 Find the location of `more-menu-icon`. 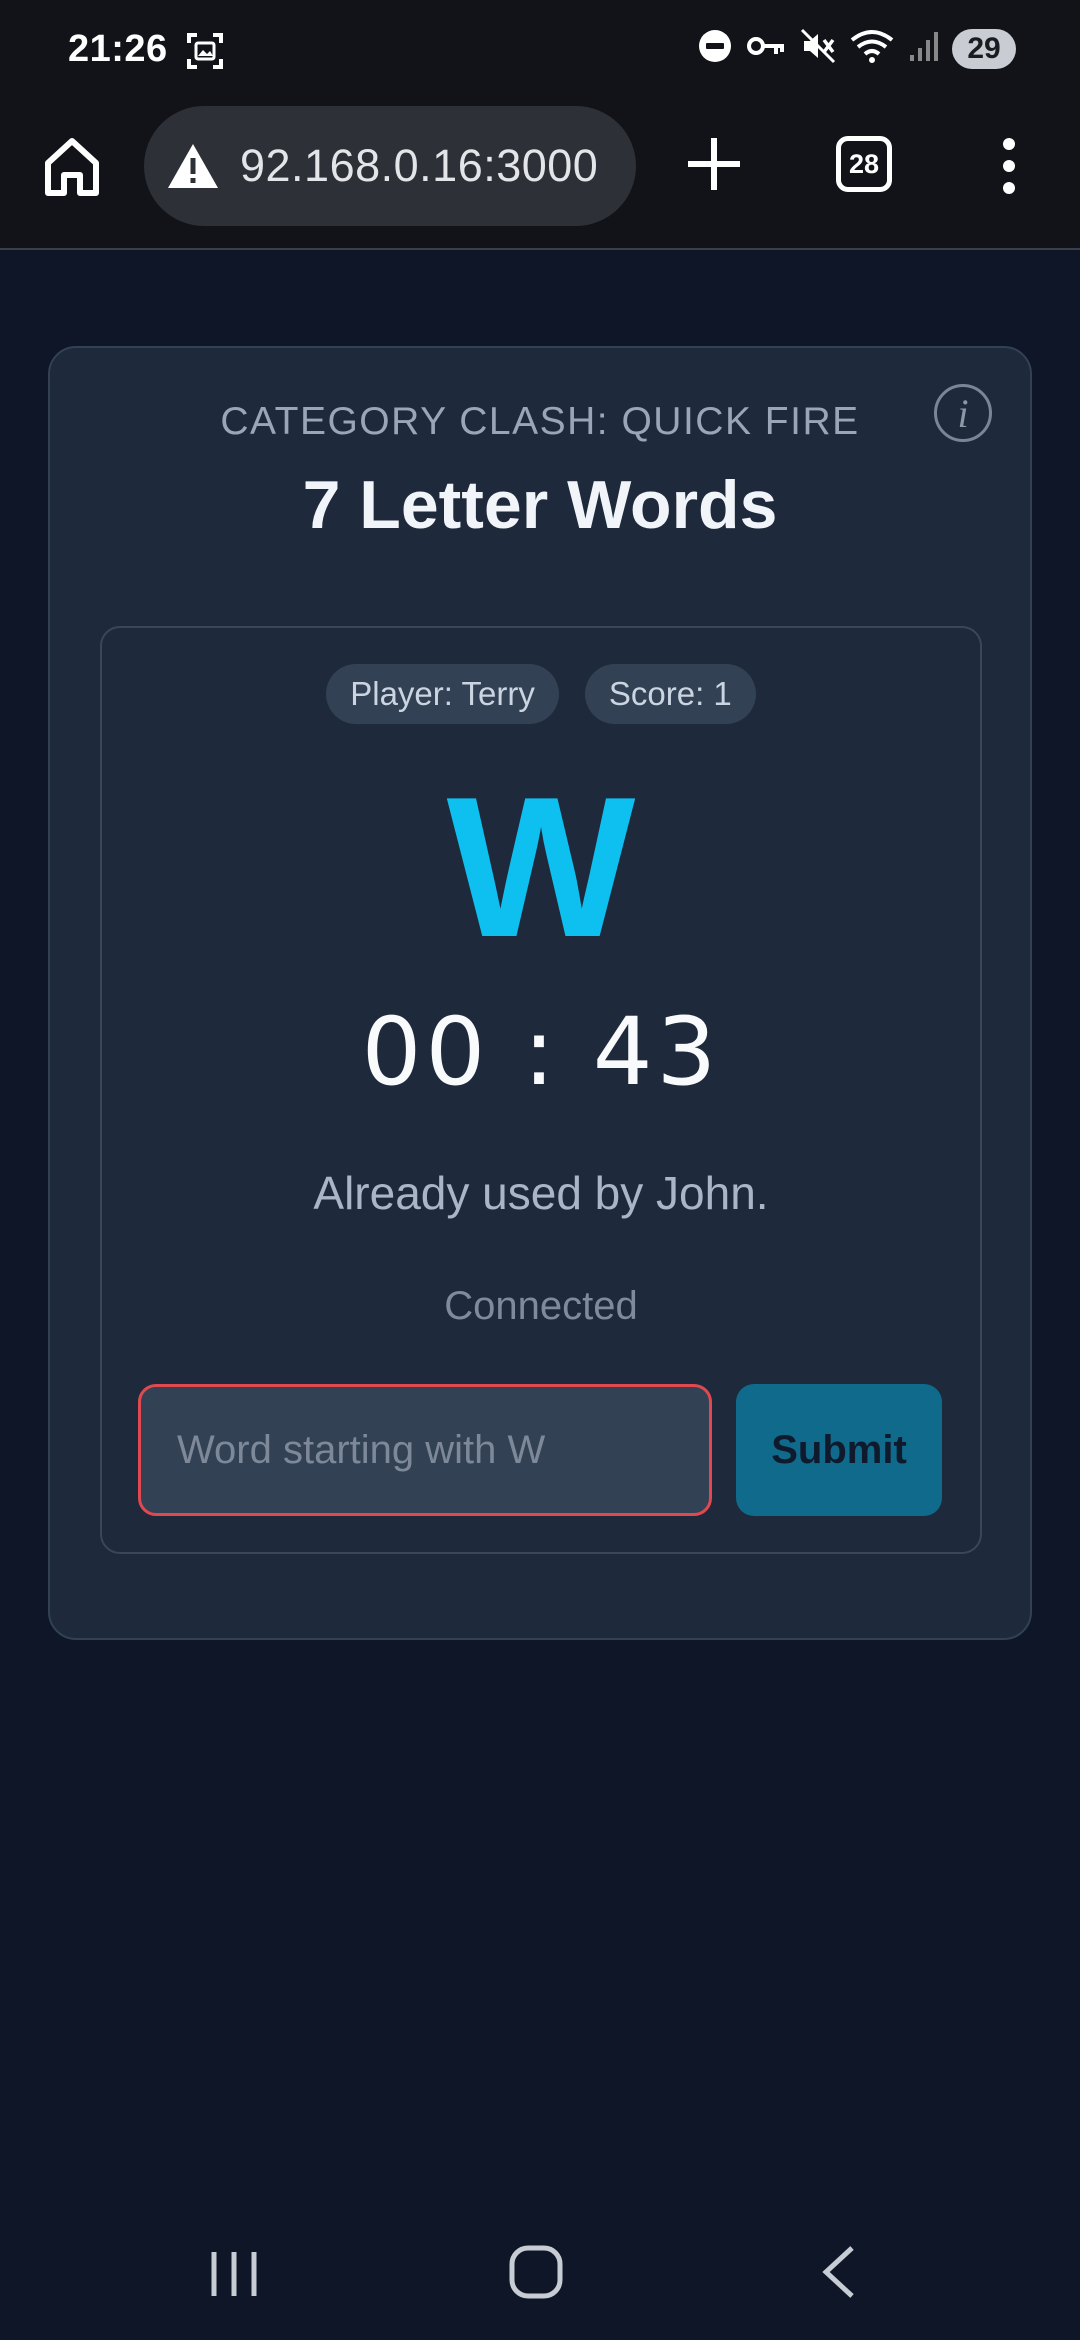

more-menu-icon is located at coordinates (1009, 166).